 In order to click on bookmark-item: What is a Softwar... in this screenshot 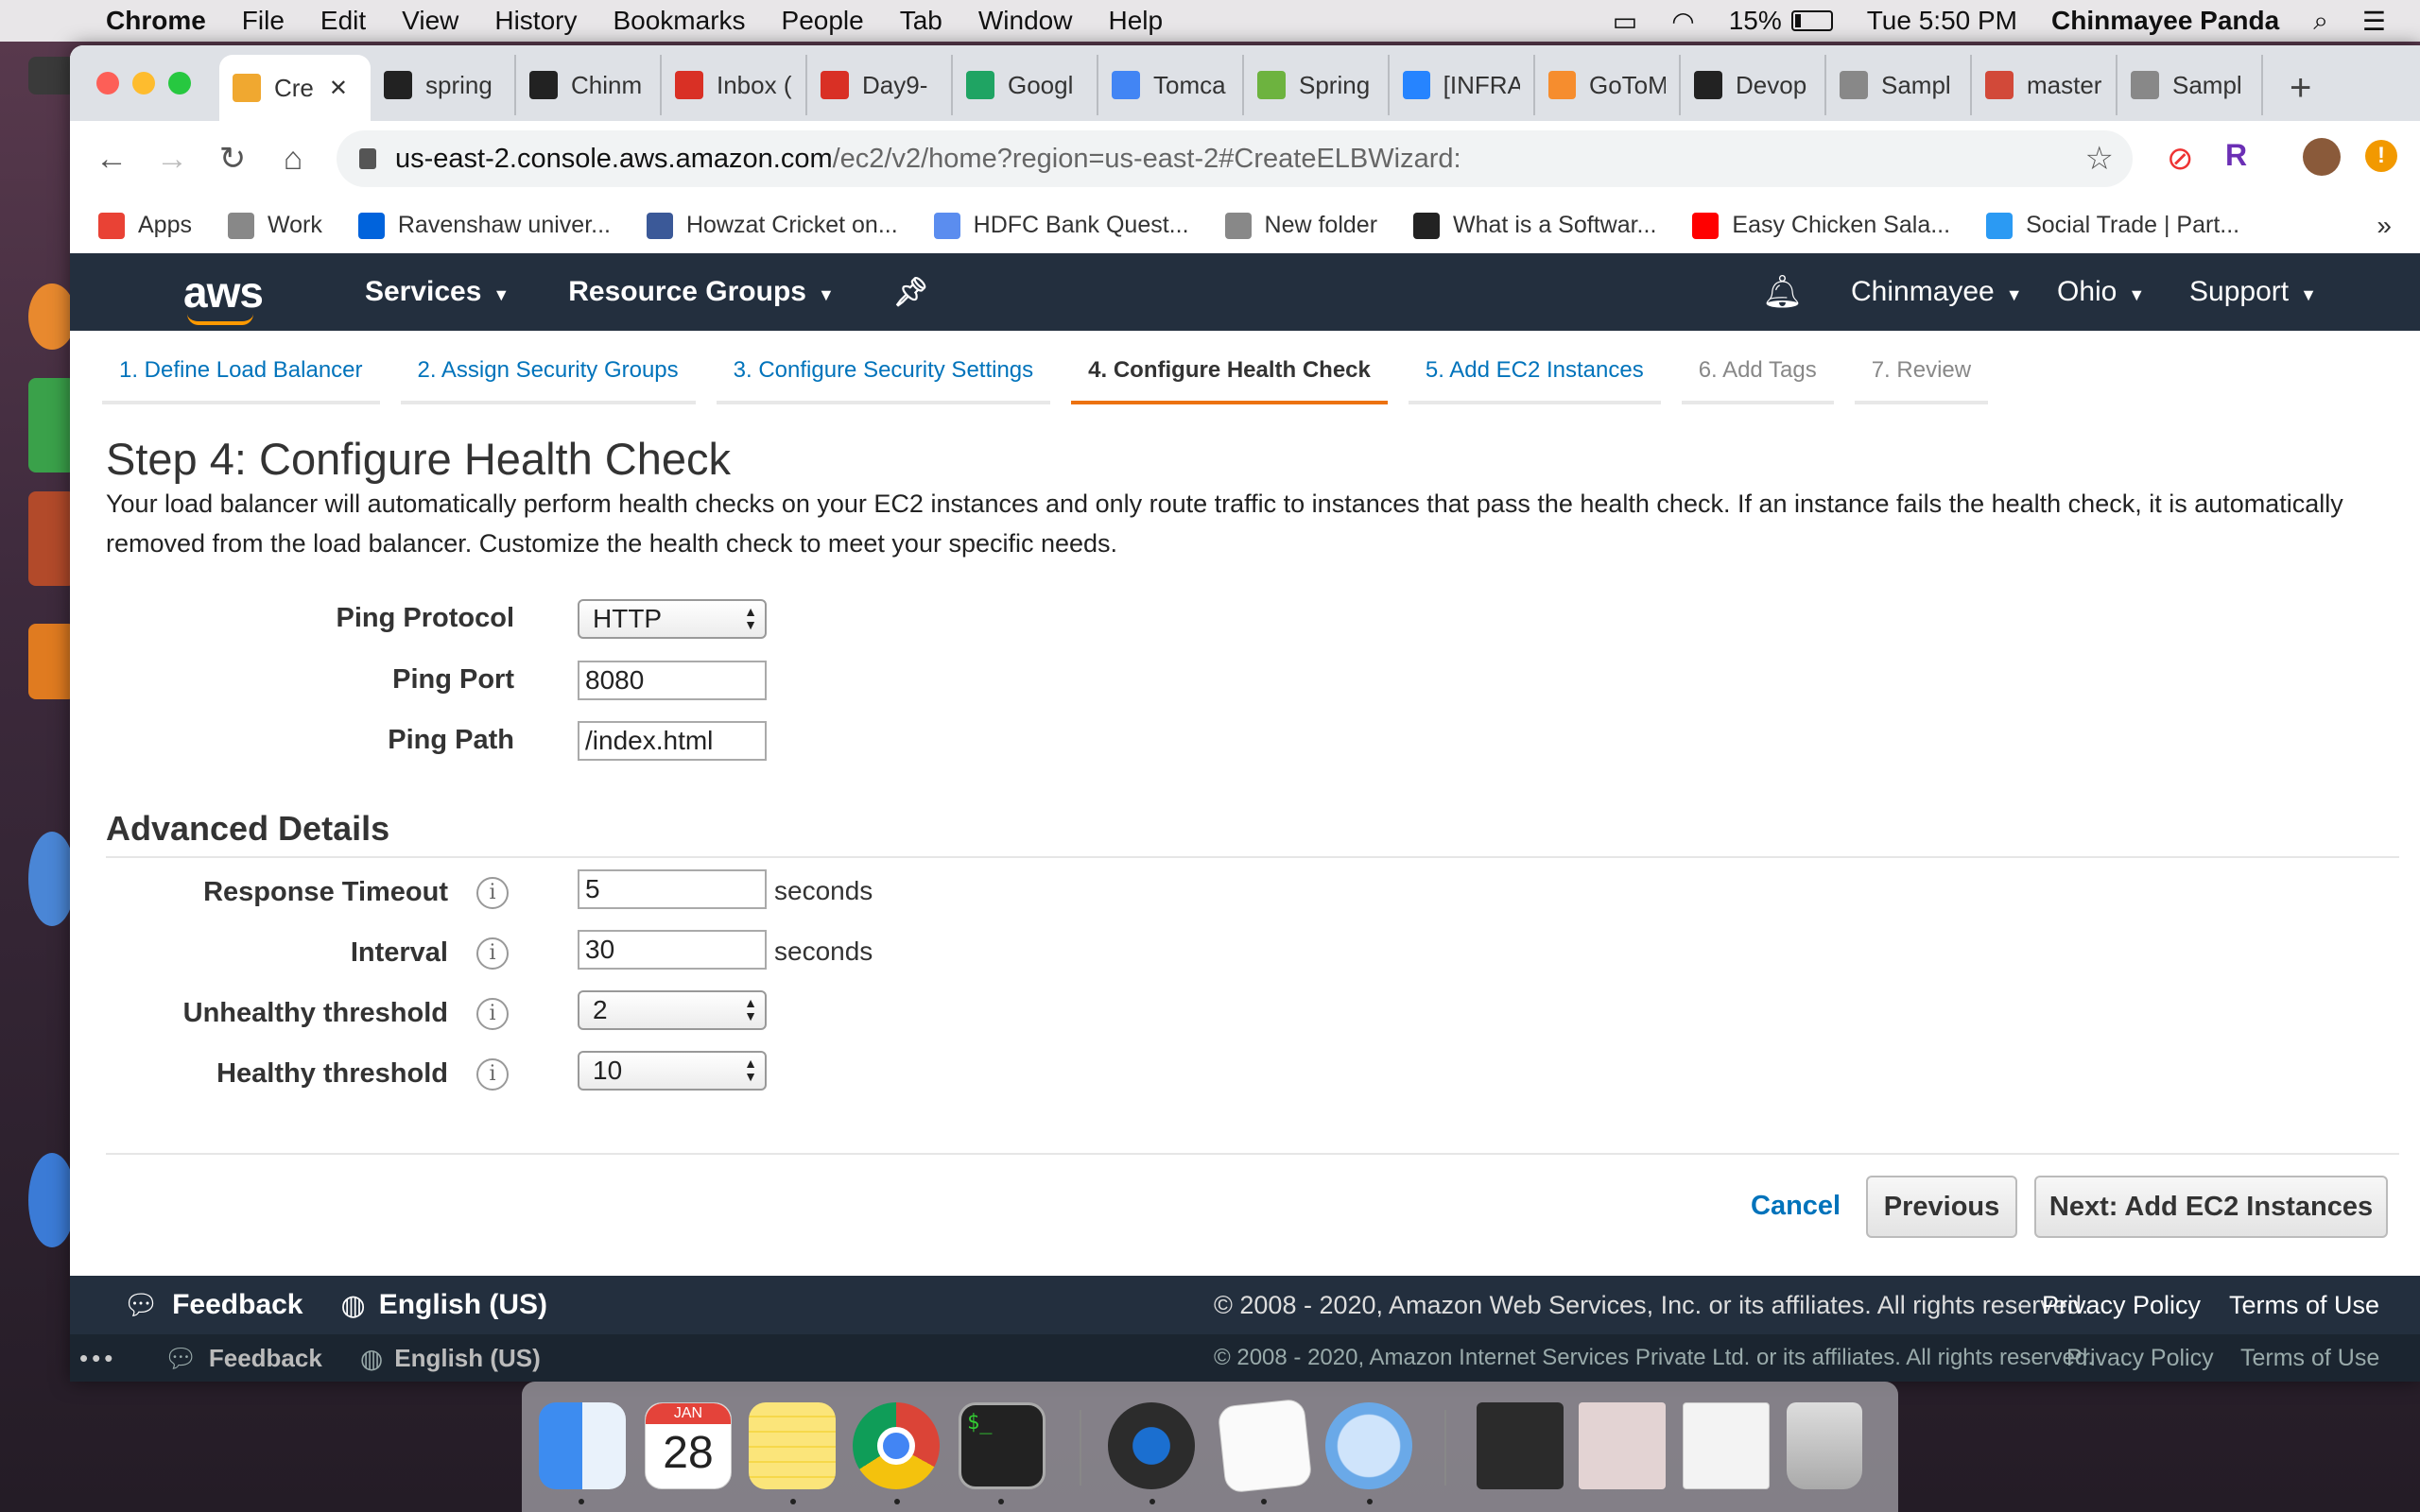, I will do `click(1534, 225)`.